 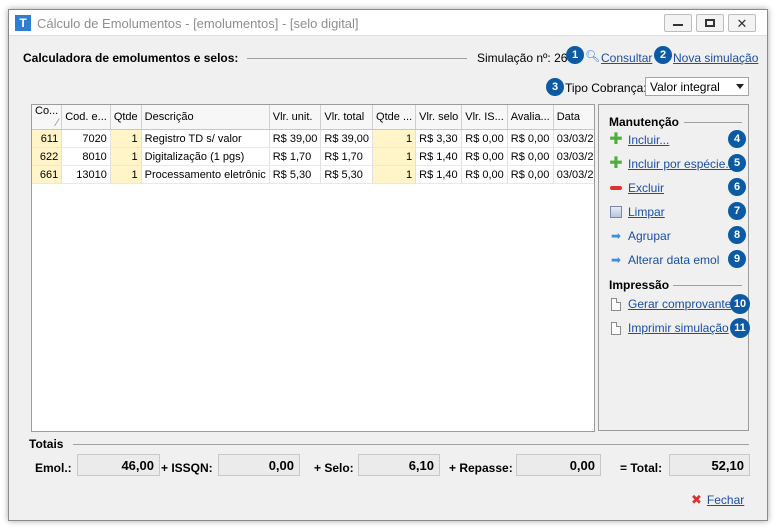 What do you see at coordinates (334, 468) in the screenshot?
I see `selo-label: + Selo:` at bounding box center [334, 468].